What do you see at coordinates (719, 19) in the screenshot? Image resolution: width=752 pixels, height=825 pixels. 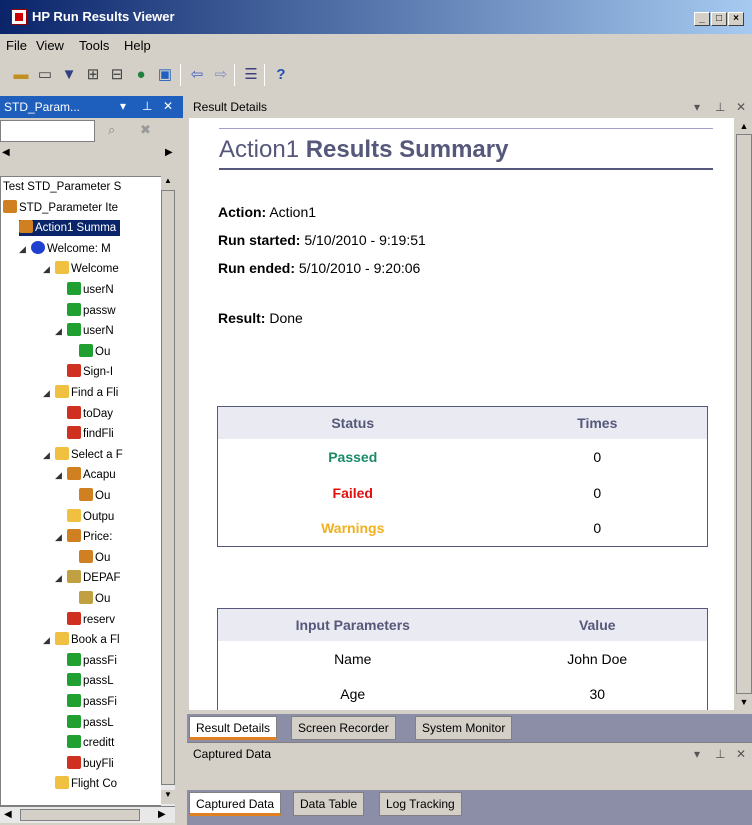 I see `maximize-button: □` at bounding box center [719, 19].